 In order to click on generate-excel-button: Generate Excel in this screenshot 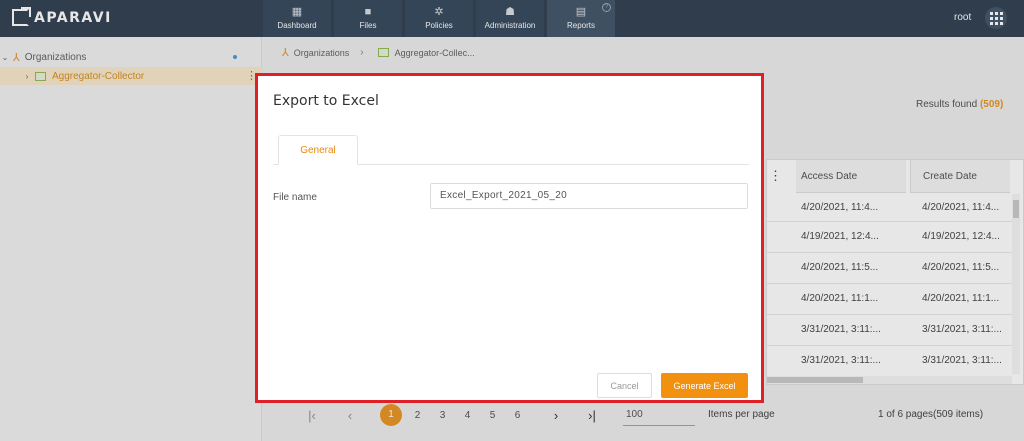, I will do `click(704, 385)`.